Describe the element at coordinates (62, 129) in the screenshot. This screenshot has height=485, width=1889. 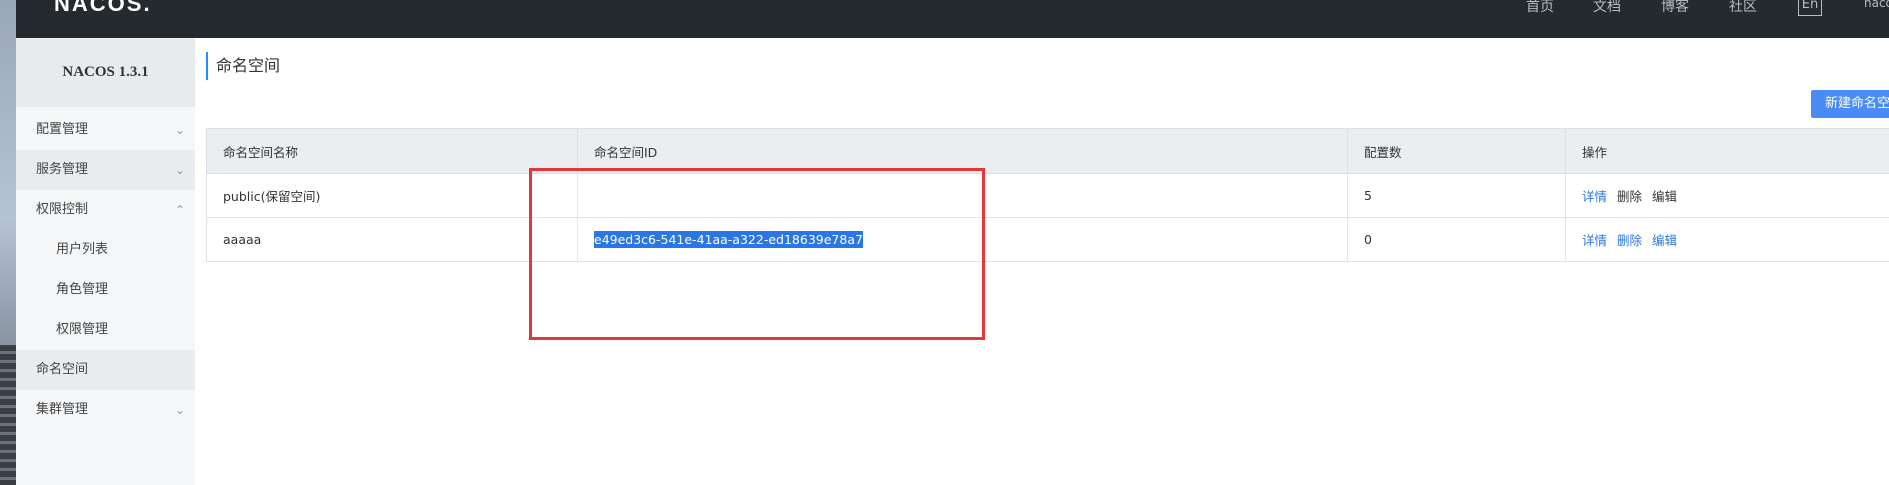
I see `sidebar-item-label: 配置管理` at that location.